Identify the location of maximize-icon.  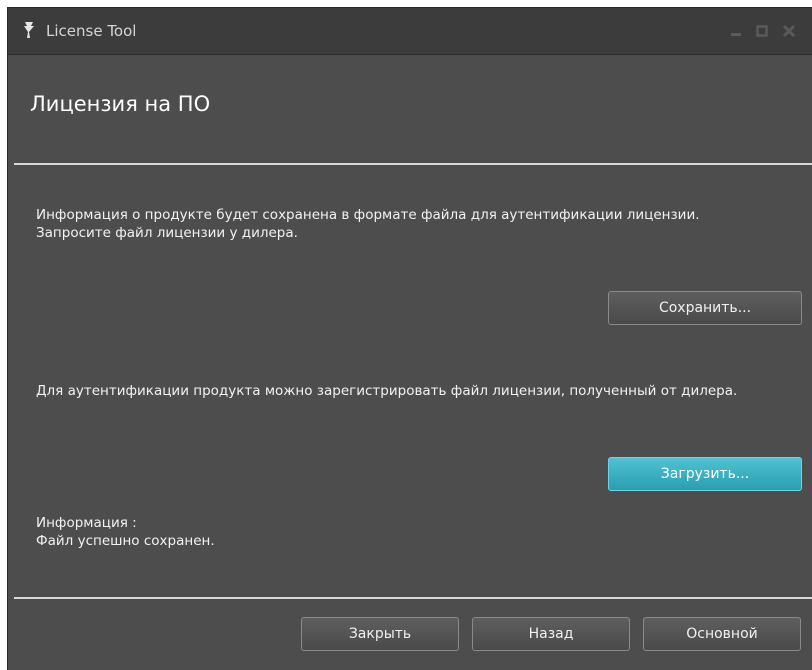
(762, 31).